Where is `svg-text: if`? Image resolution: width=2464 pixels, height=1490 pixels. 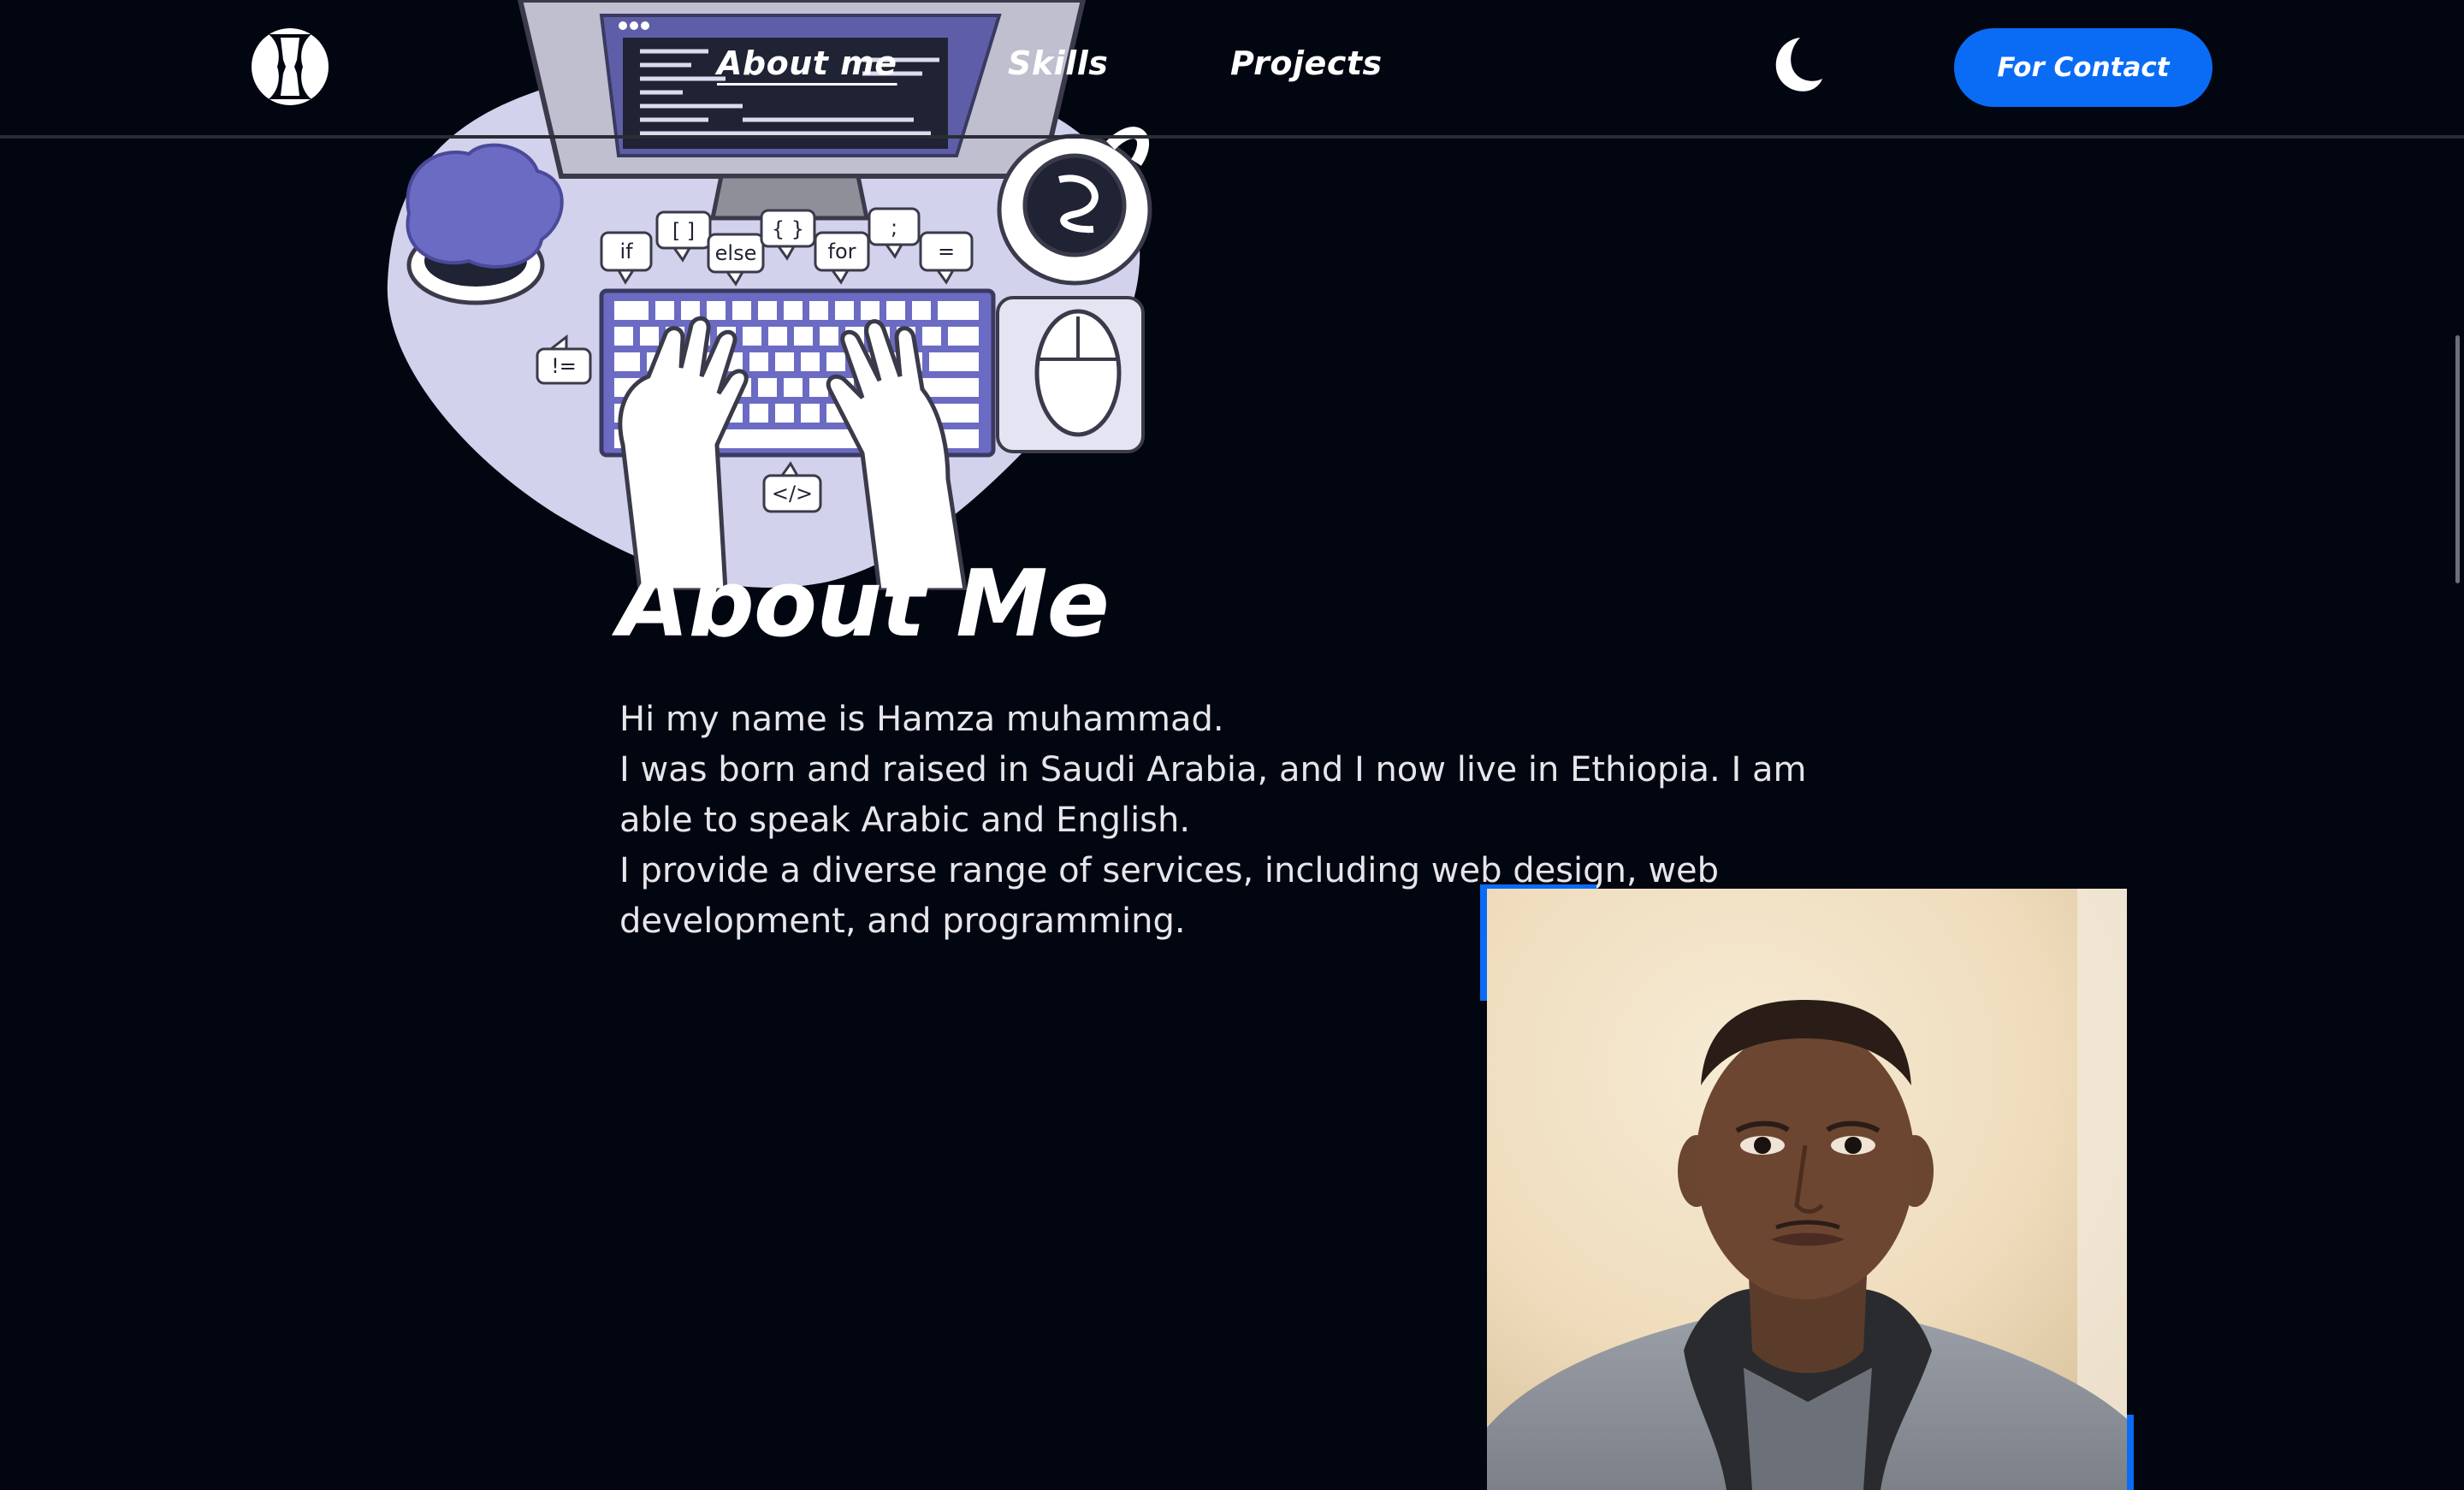 svg-text: if is located at coordinates (626, 251).